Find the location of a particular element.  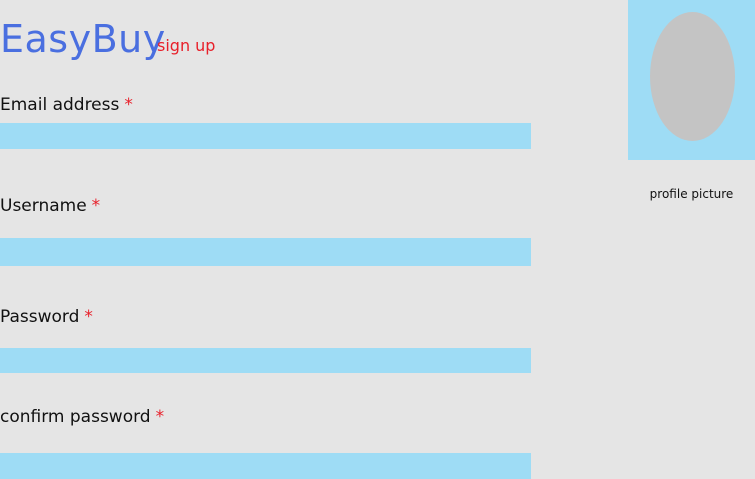

email-required-marker: * is located at coordinates (128, 105).